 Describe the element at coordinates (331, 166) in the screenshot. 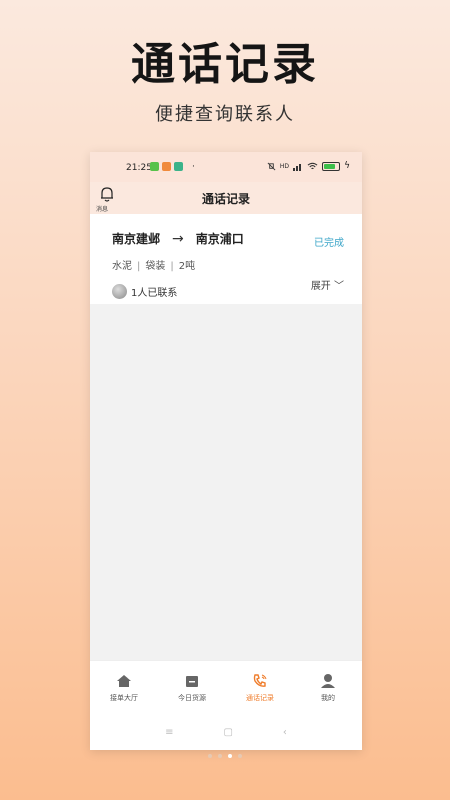

I see `battery-icon` at that location.